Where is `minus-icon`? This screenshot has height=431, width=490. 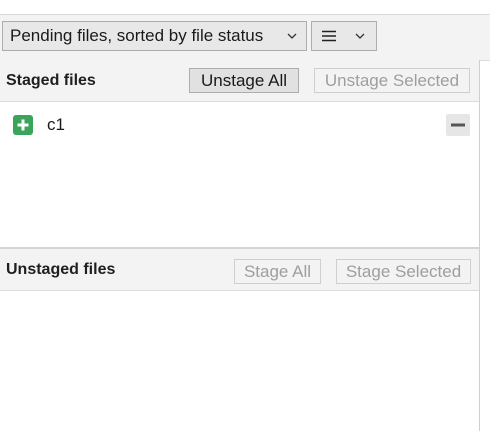 minus-icon is located at coordinates (458, 125).